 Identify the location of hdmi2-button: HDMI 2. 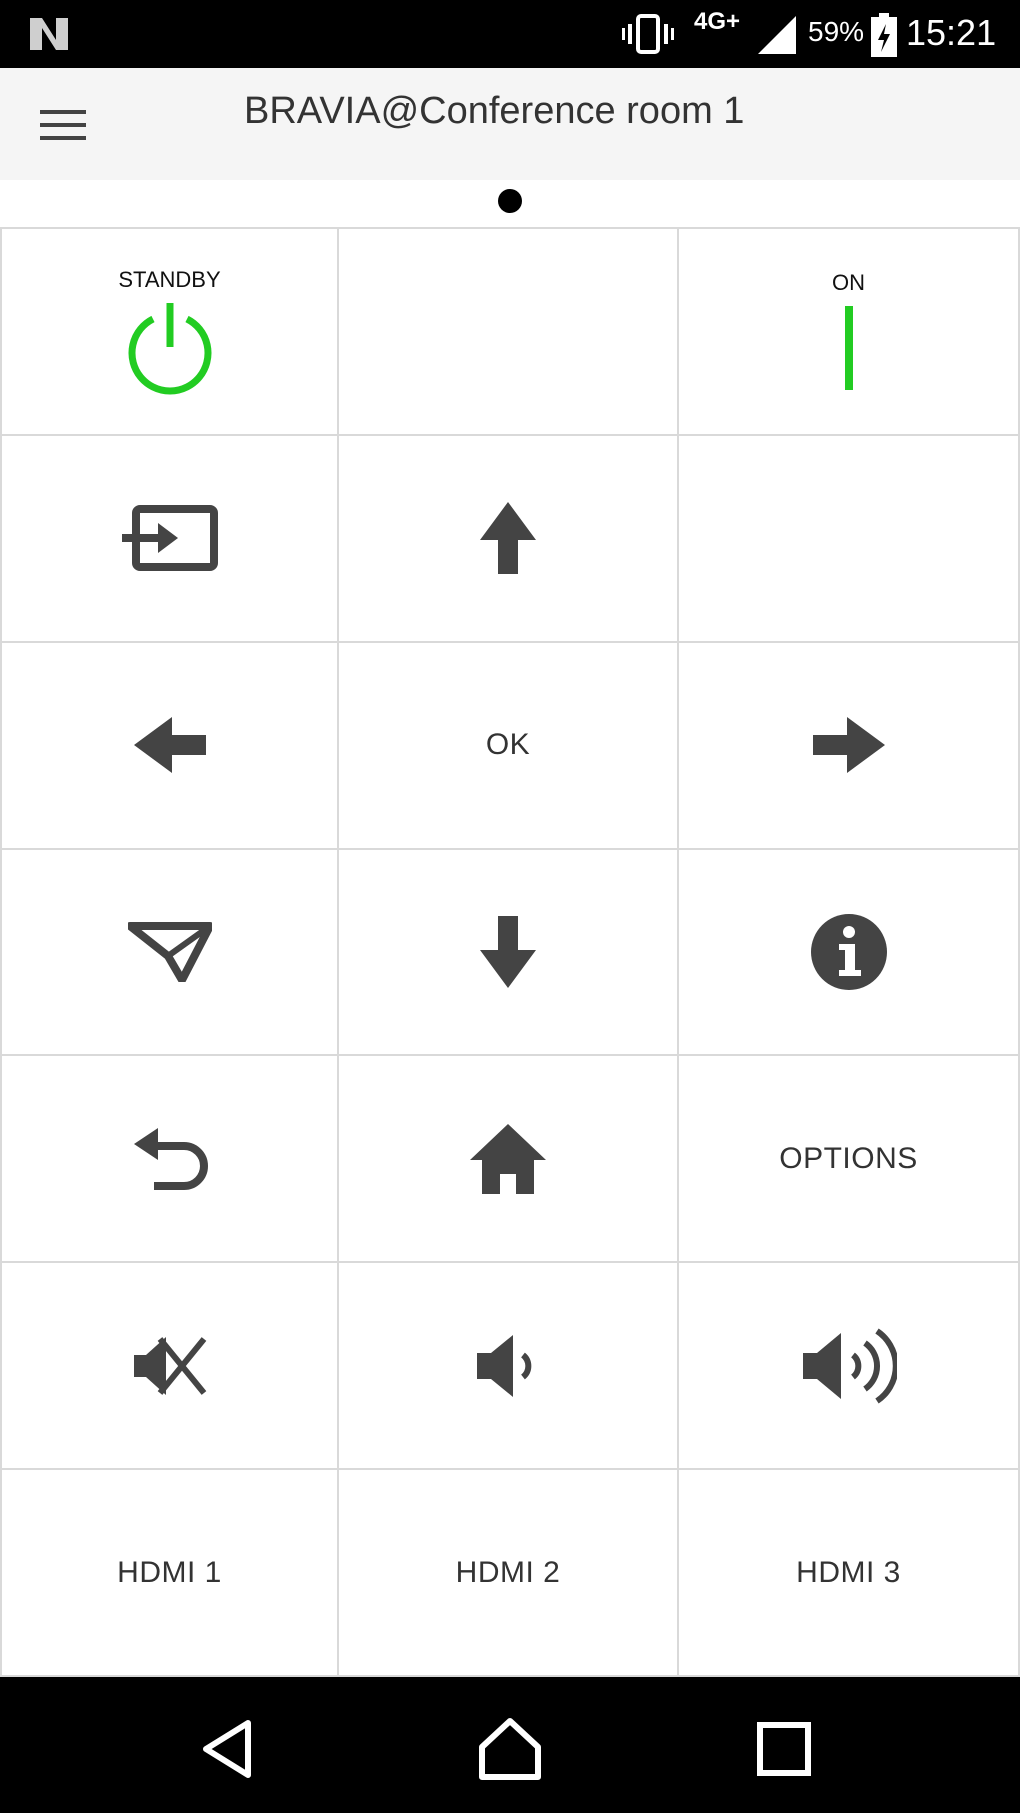
(509, 1573).